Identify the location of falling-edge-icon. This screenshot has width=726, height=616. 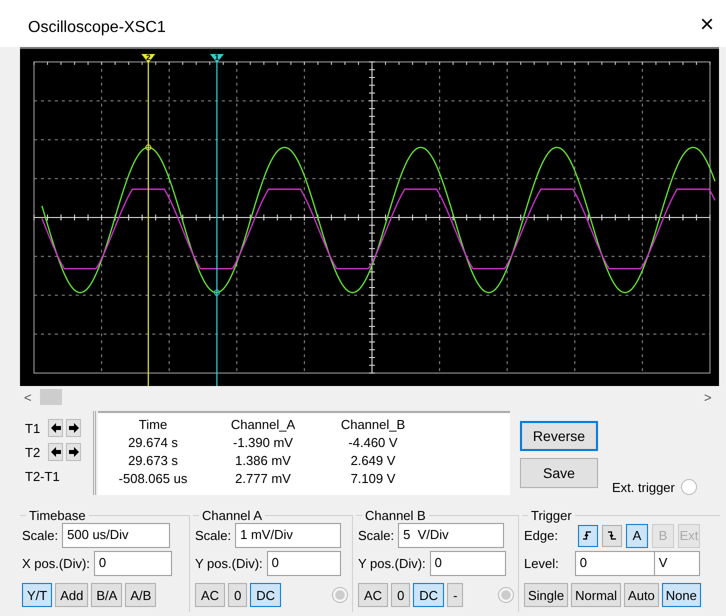
(611, 535).